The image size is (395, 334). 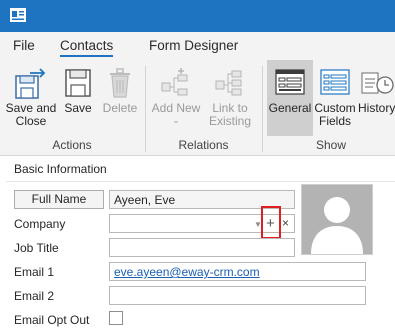 What do you see at coordinates (193, 45) in the screenshot?
I see `tab-form-designer: Form Designer` at bounding box center [193, 45].